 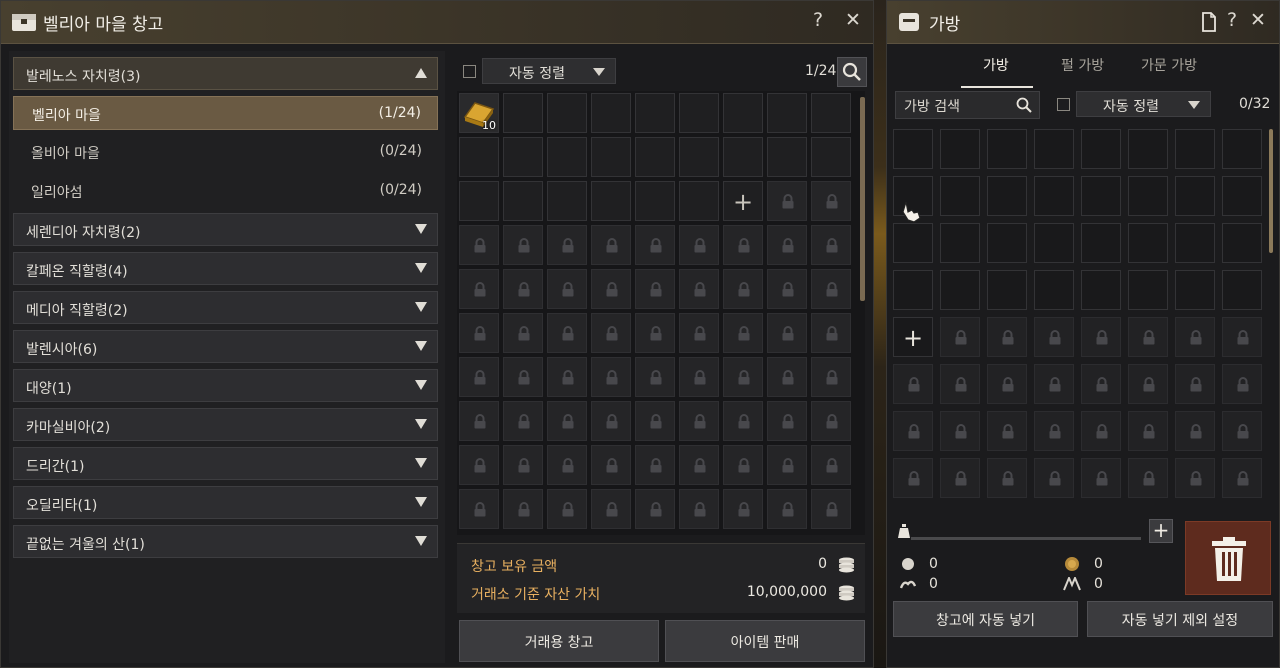 I want to click on region-row-valencia: 발렌시아(6), so click(x=225, y=346).